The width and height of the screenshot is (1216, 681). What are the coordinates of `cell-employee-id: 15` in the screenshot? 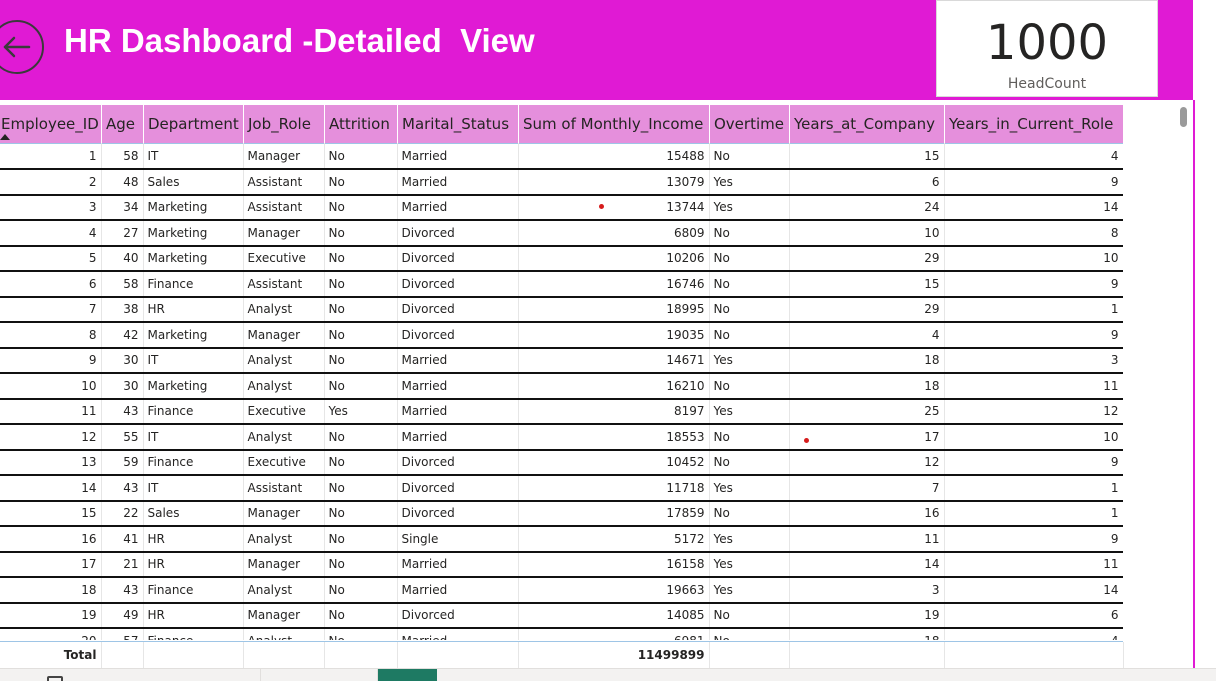 It's located at (51, 513).